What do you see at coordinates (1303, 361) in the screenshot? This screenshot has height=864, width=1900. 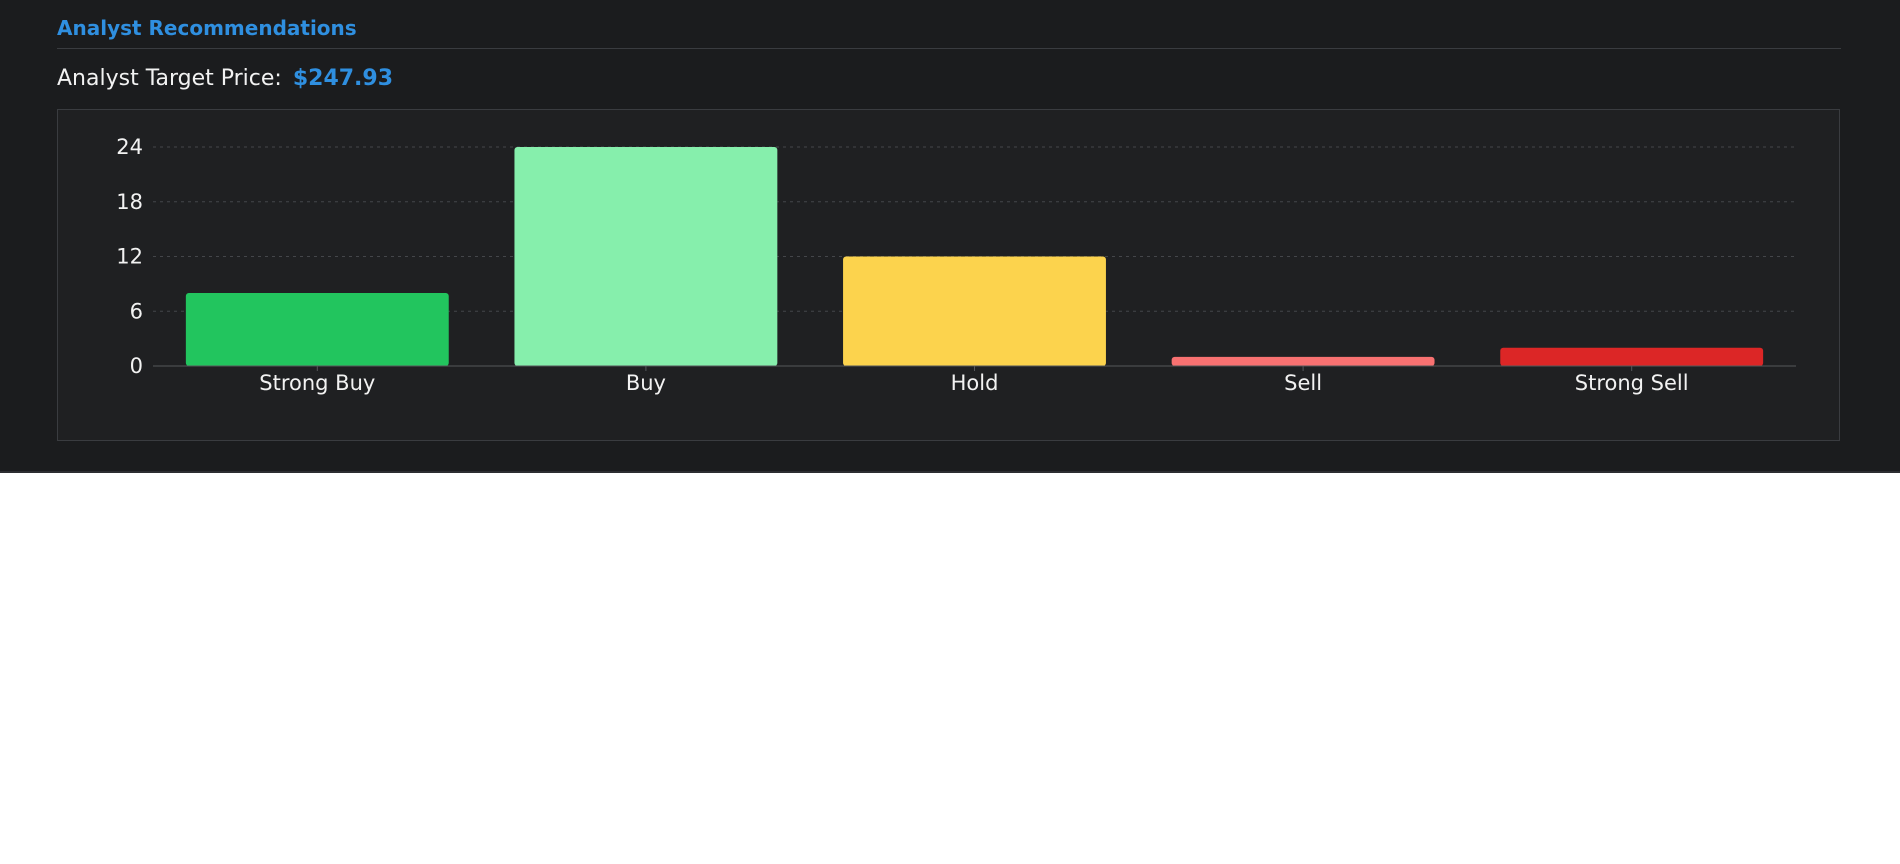 I see `bar-sell` at bounding box center [1303, 361].